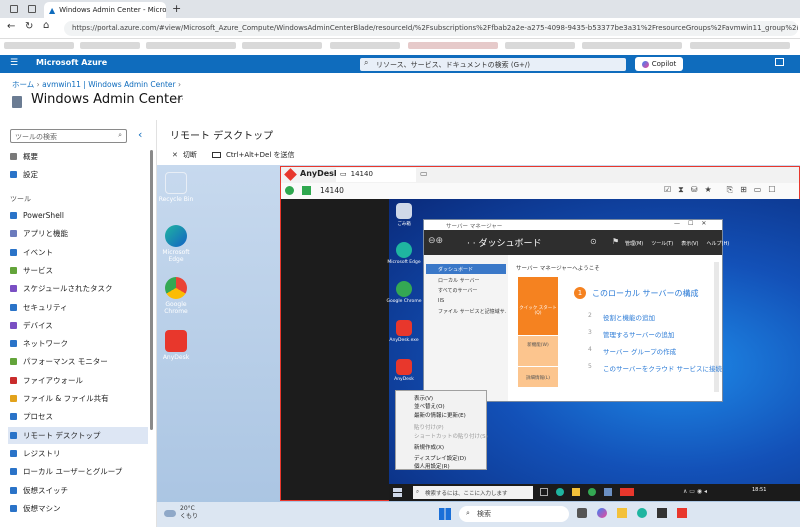  Describe the element at coordinates (404, 370) in the screenshot. I see `inner-desktop-icon-4: AnyDesk` at that location.